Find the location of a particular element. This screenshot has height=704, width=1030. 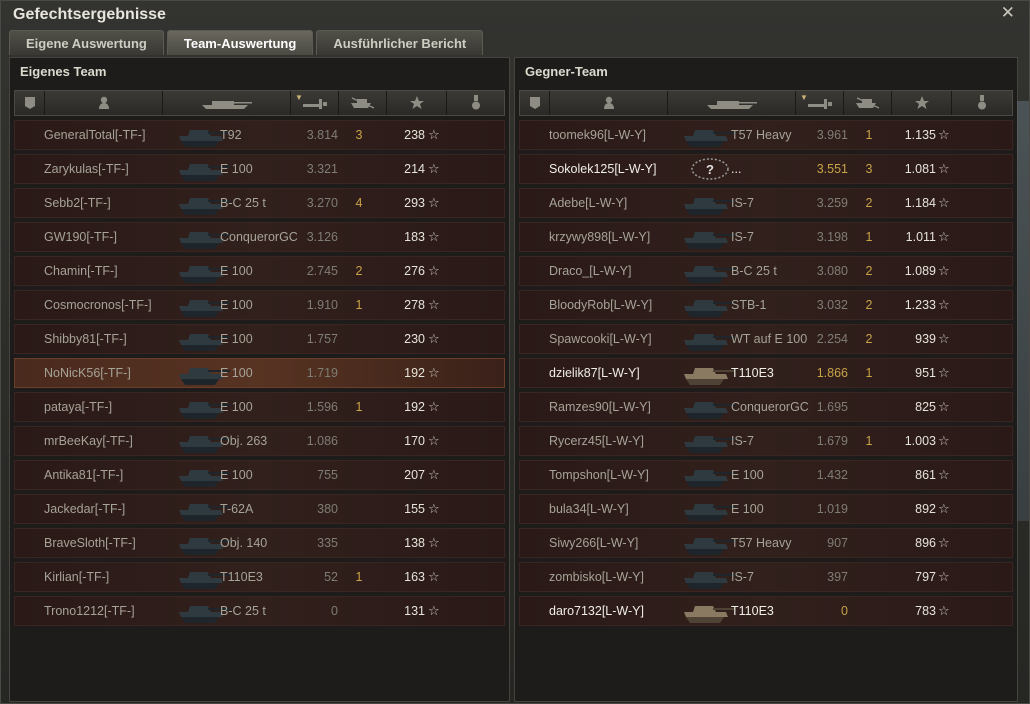

player-row: krzywy898[L-W-Y] IS-7 3.198 1 1.011 ☆ is located at coordinates (766, 237).